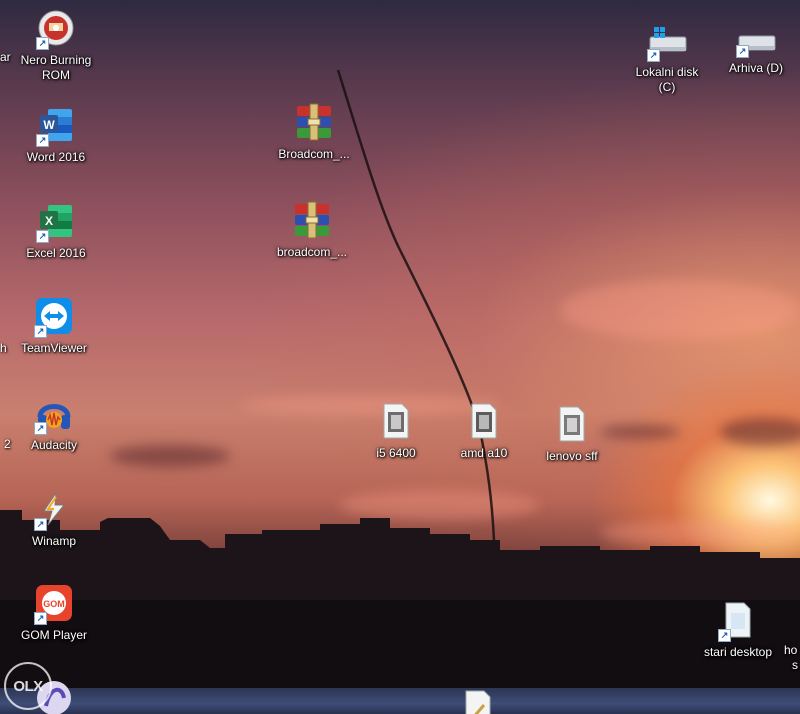 The image size is (800, 714). Describe the element at coordinates (5, 57) in the screenshot. I see `partial-icon-label: ar` at that location.